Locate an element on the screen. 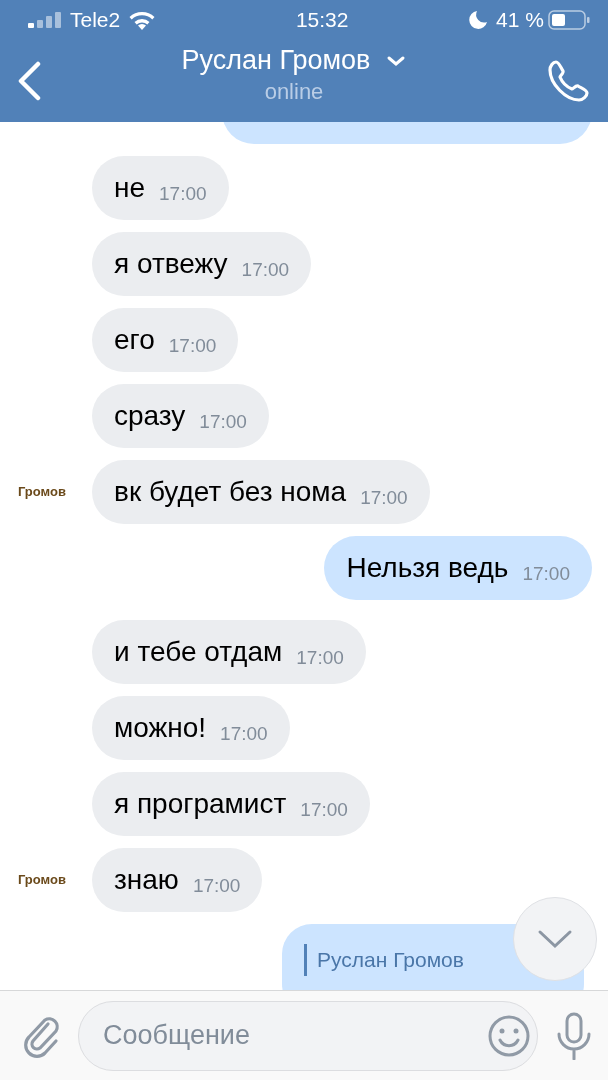 The height and width of the screenshot is (1080, 608). battery-percent: 41 % is located at coordinates (520, 20).